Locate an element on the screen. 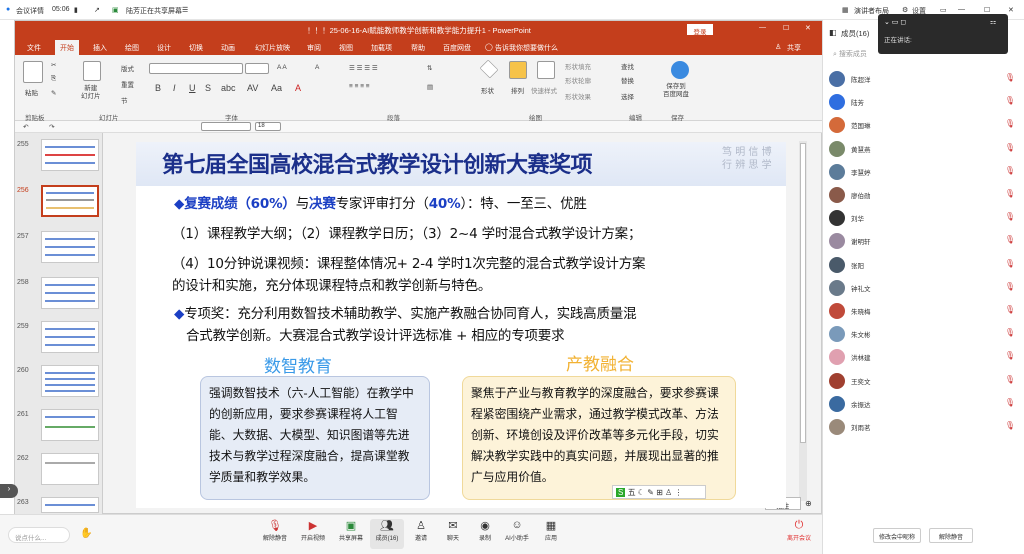 The height and width of the screenshot is (554, 1024). paste-icon is located at coordinates (33, 72).